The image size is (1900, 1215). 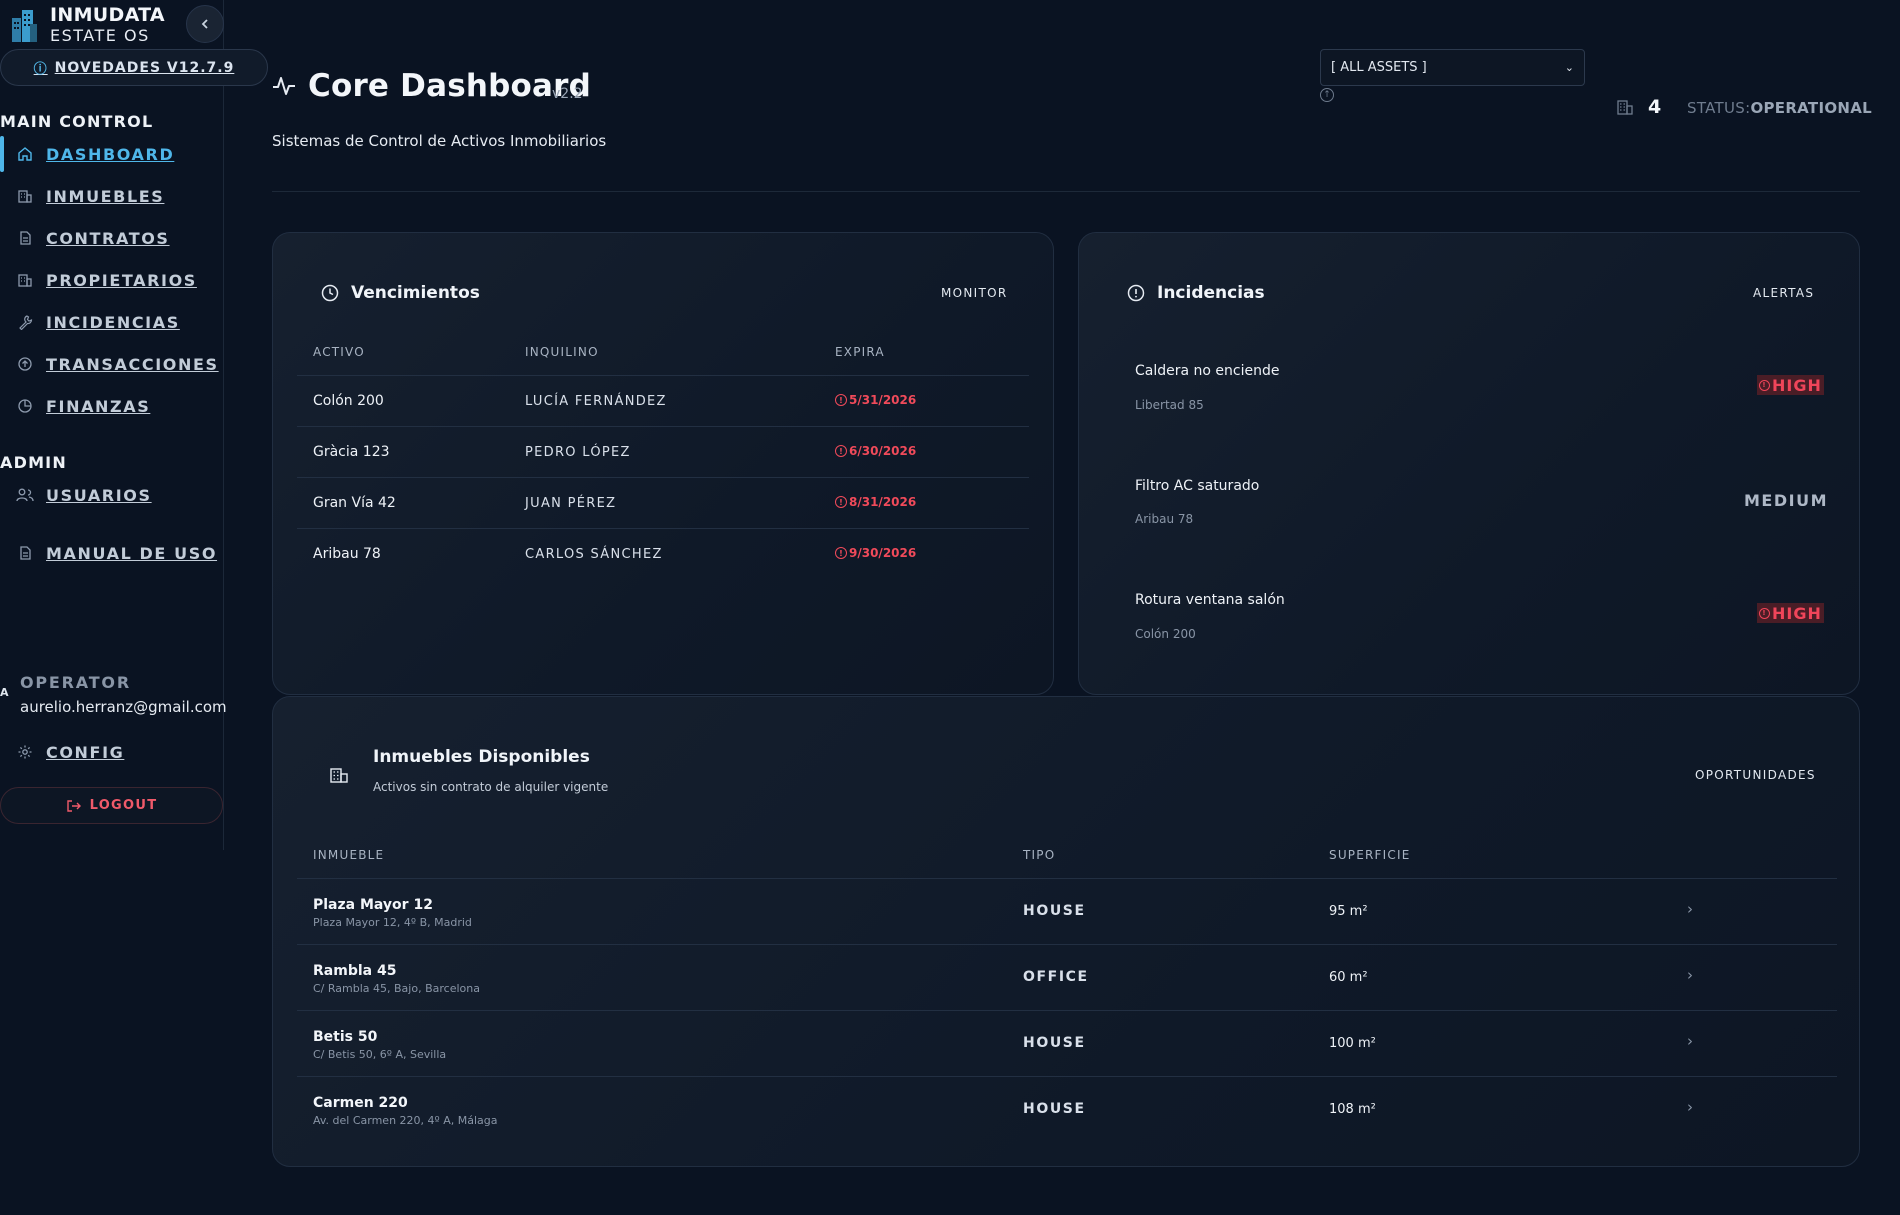 I want to click on sidebar-item-dashboard: DASHBOARD, so click(x=112, y=154).